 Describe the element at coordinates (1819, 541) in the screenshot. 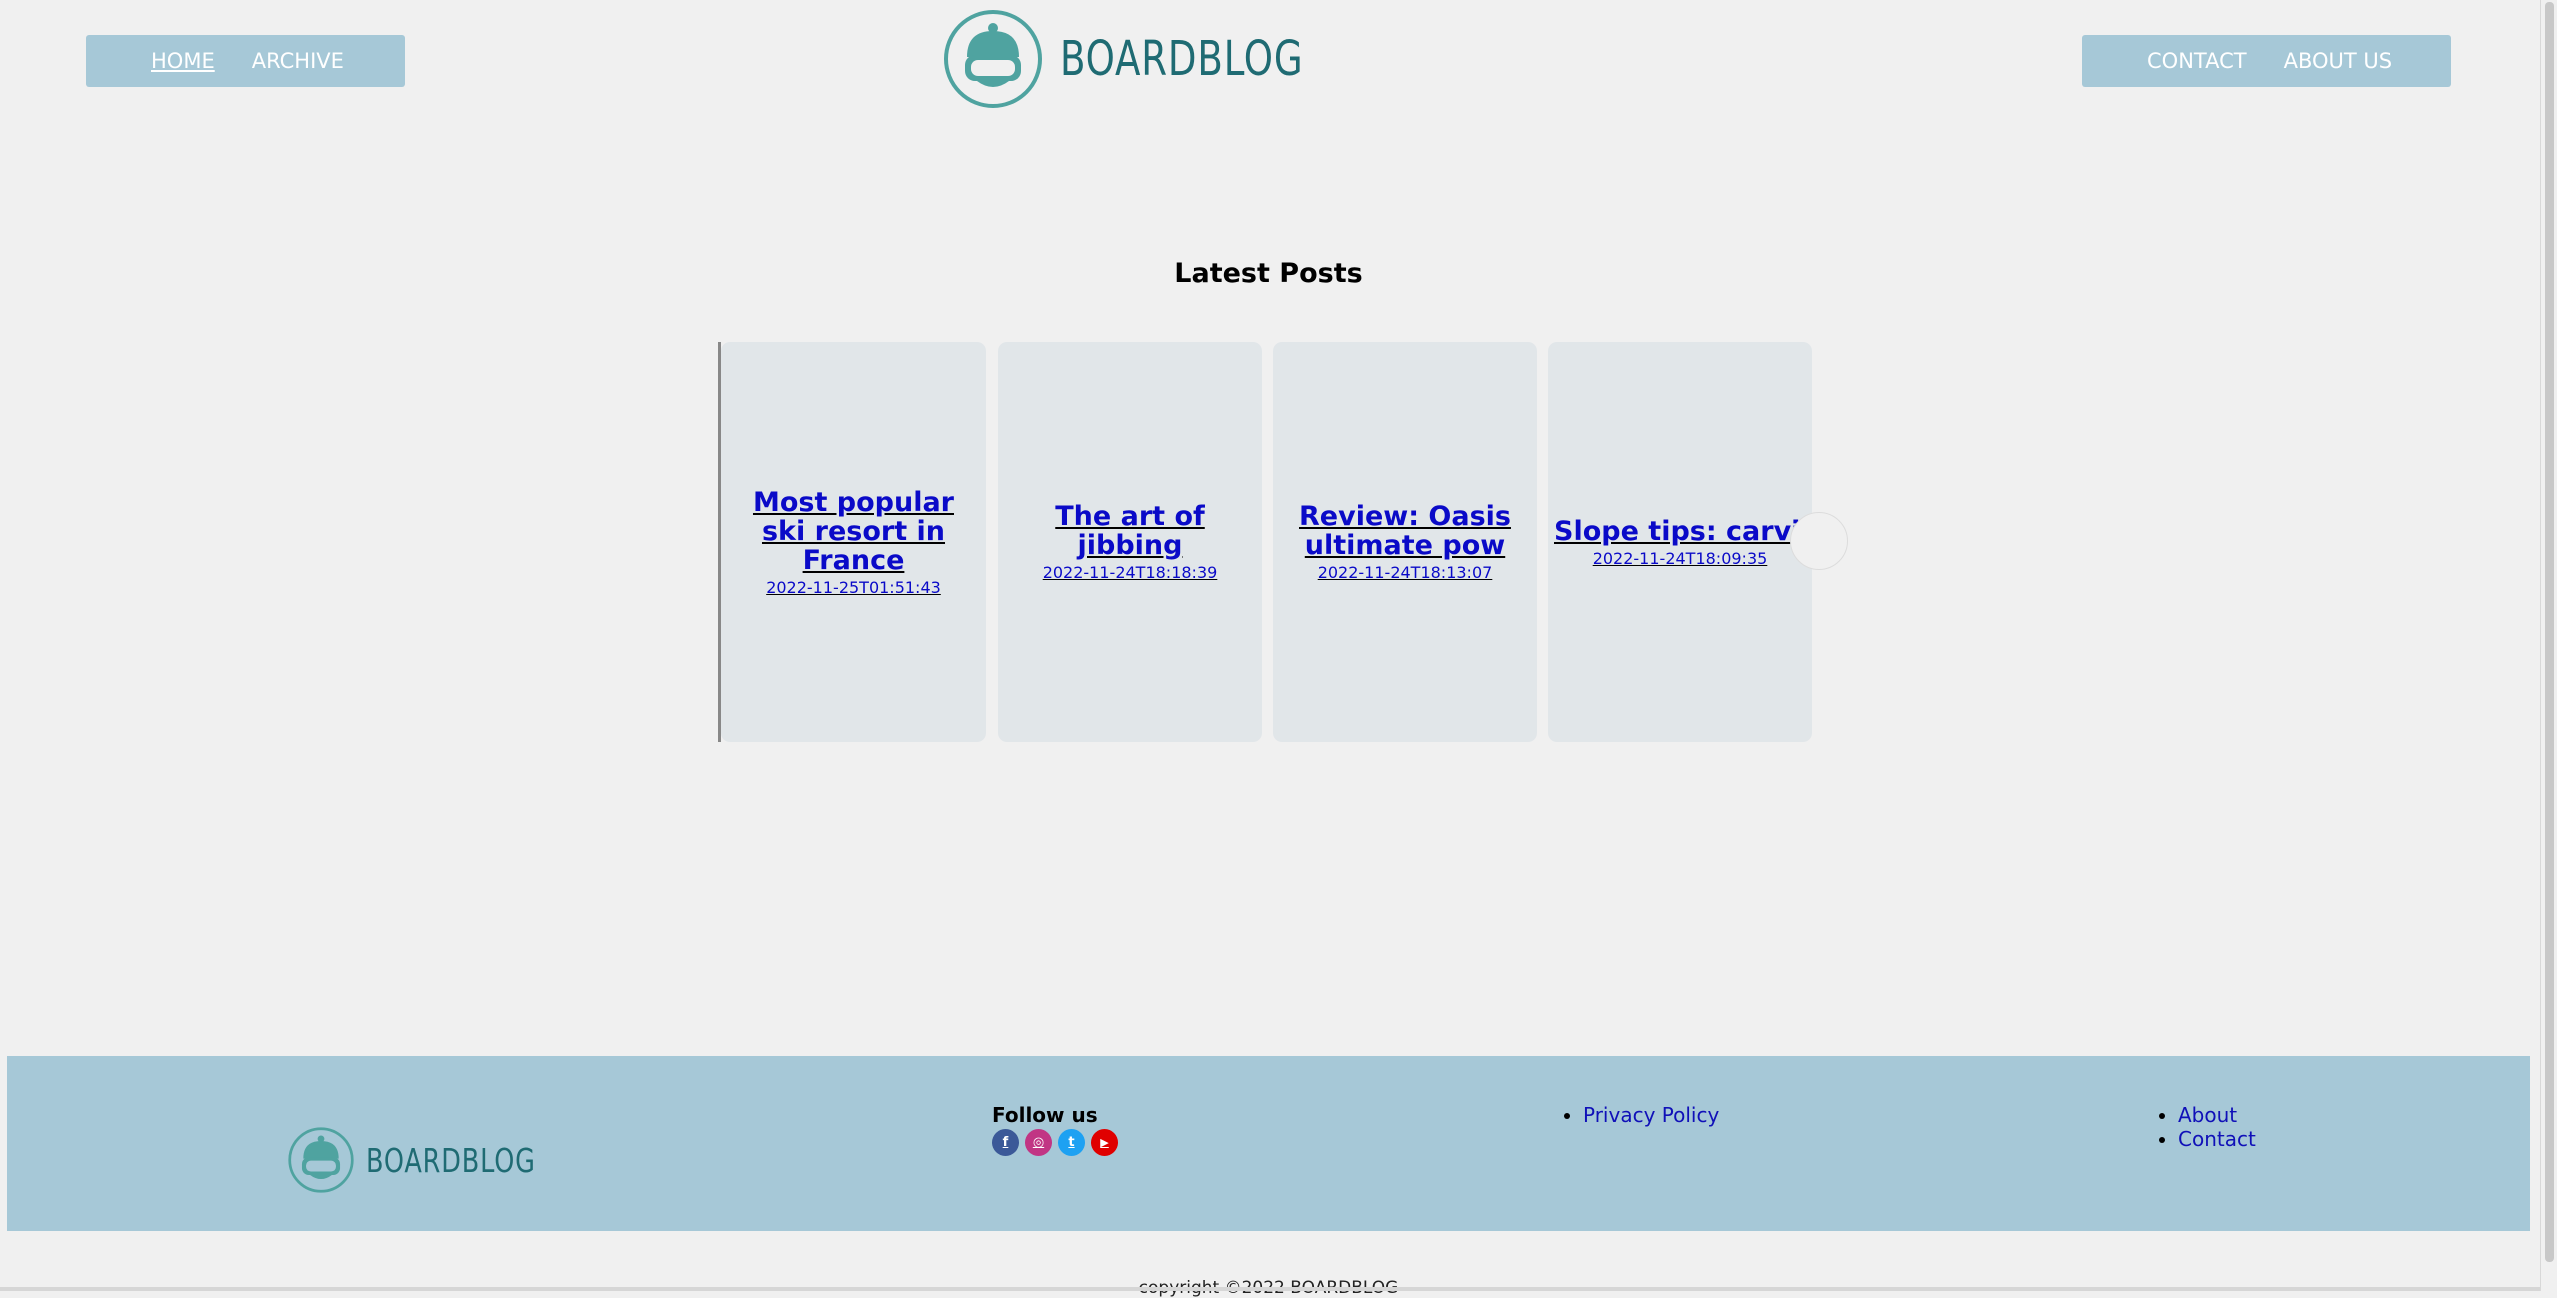

I see `carousel-next-button` at that location.